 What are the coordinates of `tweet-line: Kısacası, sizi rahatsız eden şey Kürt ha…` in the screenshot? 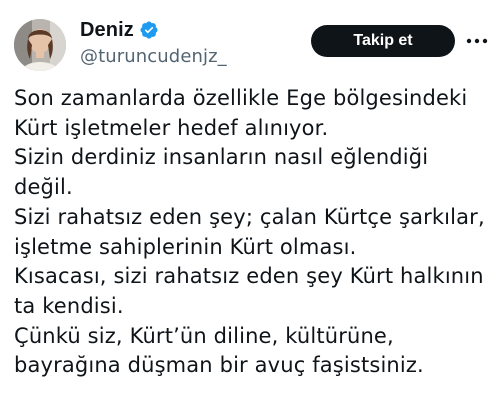 It's located at (249, 276).